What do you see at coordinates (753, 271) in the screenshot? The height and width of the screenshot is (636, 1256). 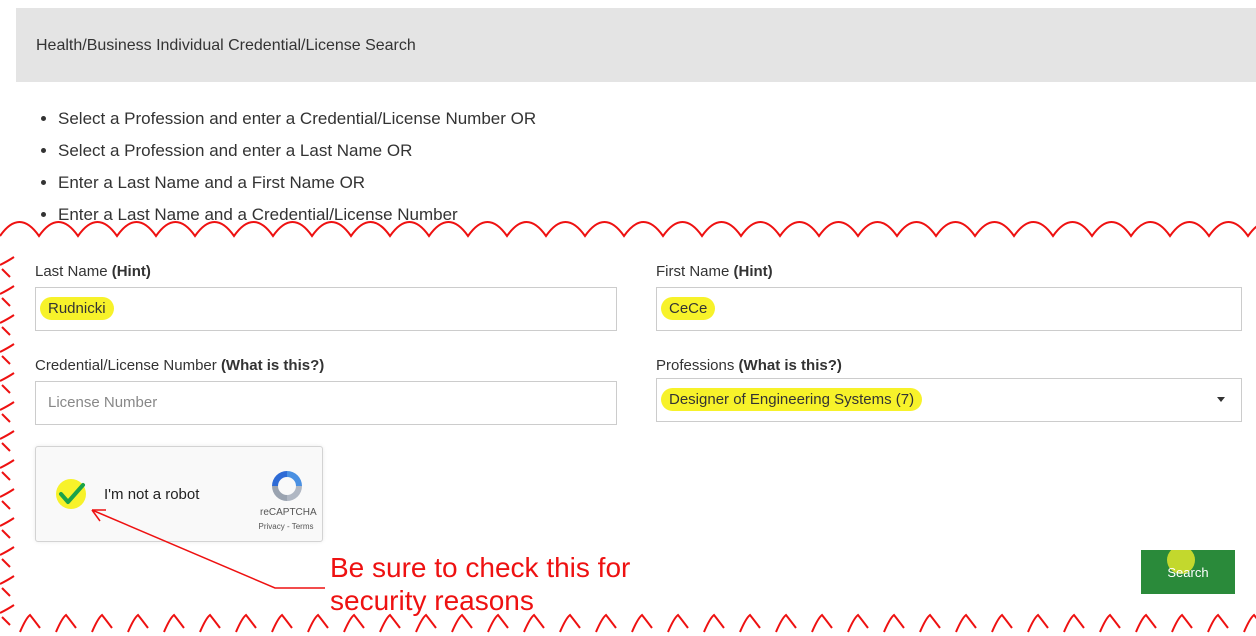 I see `first-name-hint-link: (Hint)` at bounding box center [753, 271].